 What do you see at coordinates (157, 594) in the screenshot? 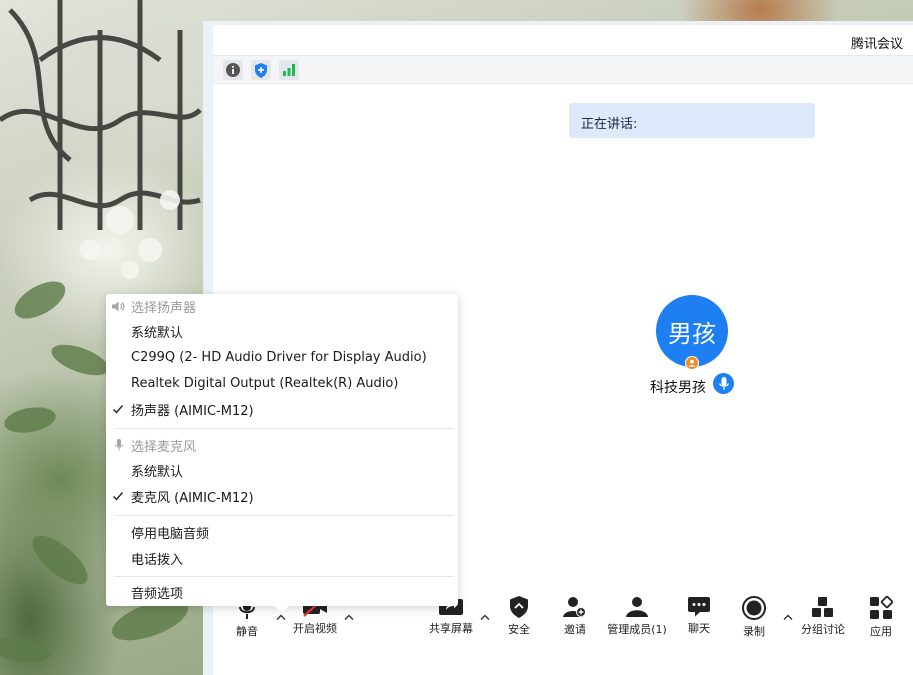
I see `audio-options-label: 音频选项` at bounding box center [157, 594].